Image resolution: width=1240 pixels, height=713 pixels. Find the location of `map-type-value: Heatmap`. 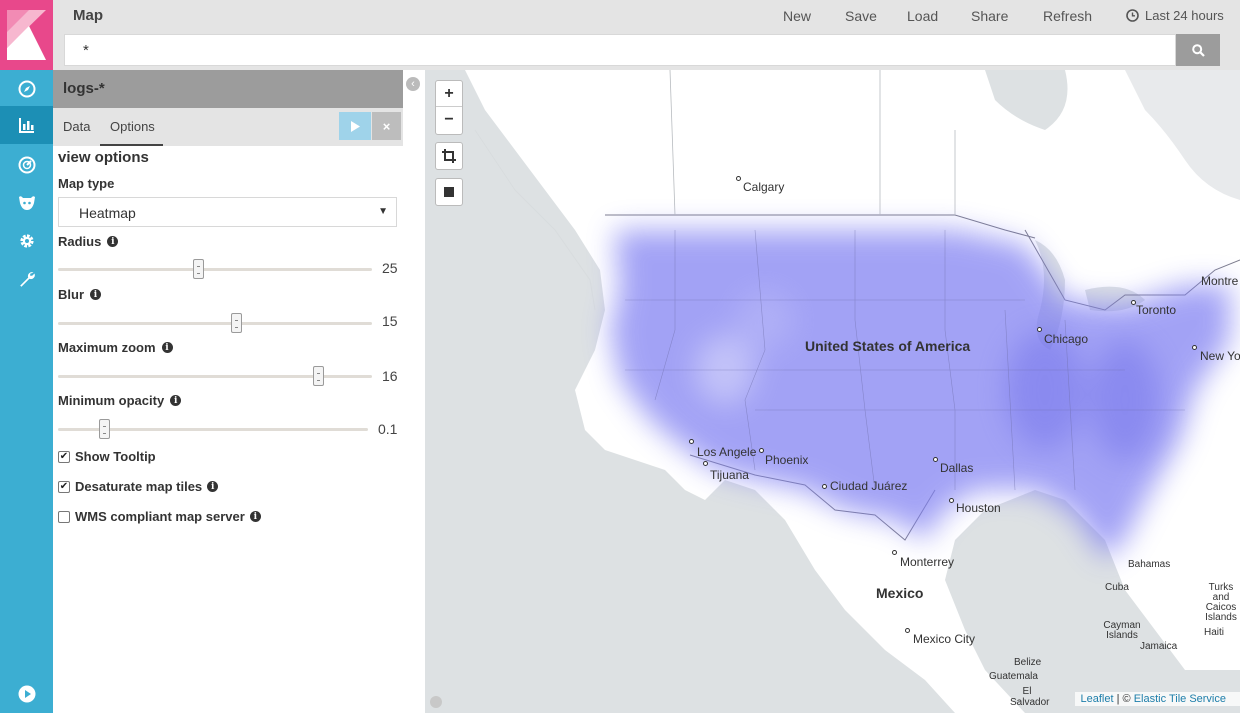

map-type-value: Heatmap is located at coordinates (107, 213).